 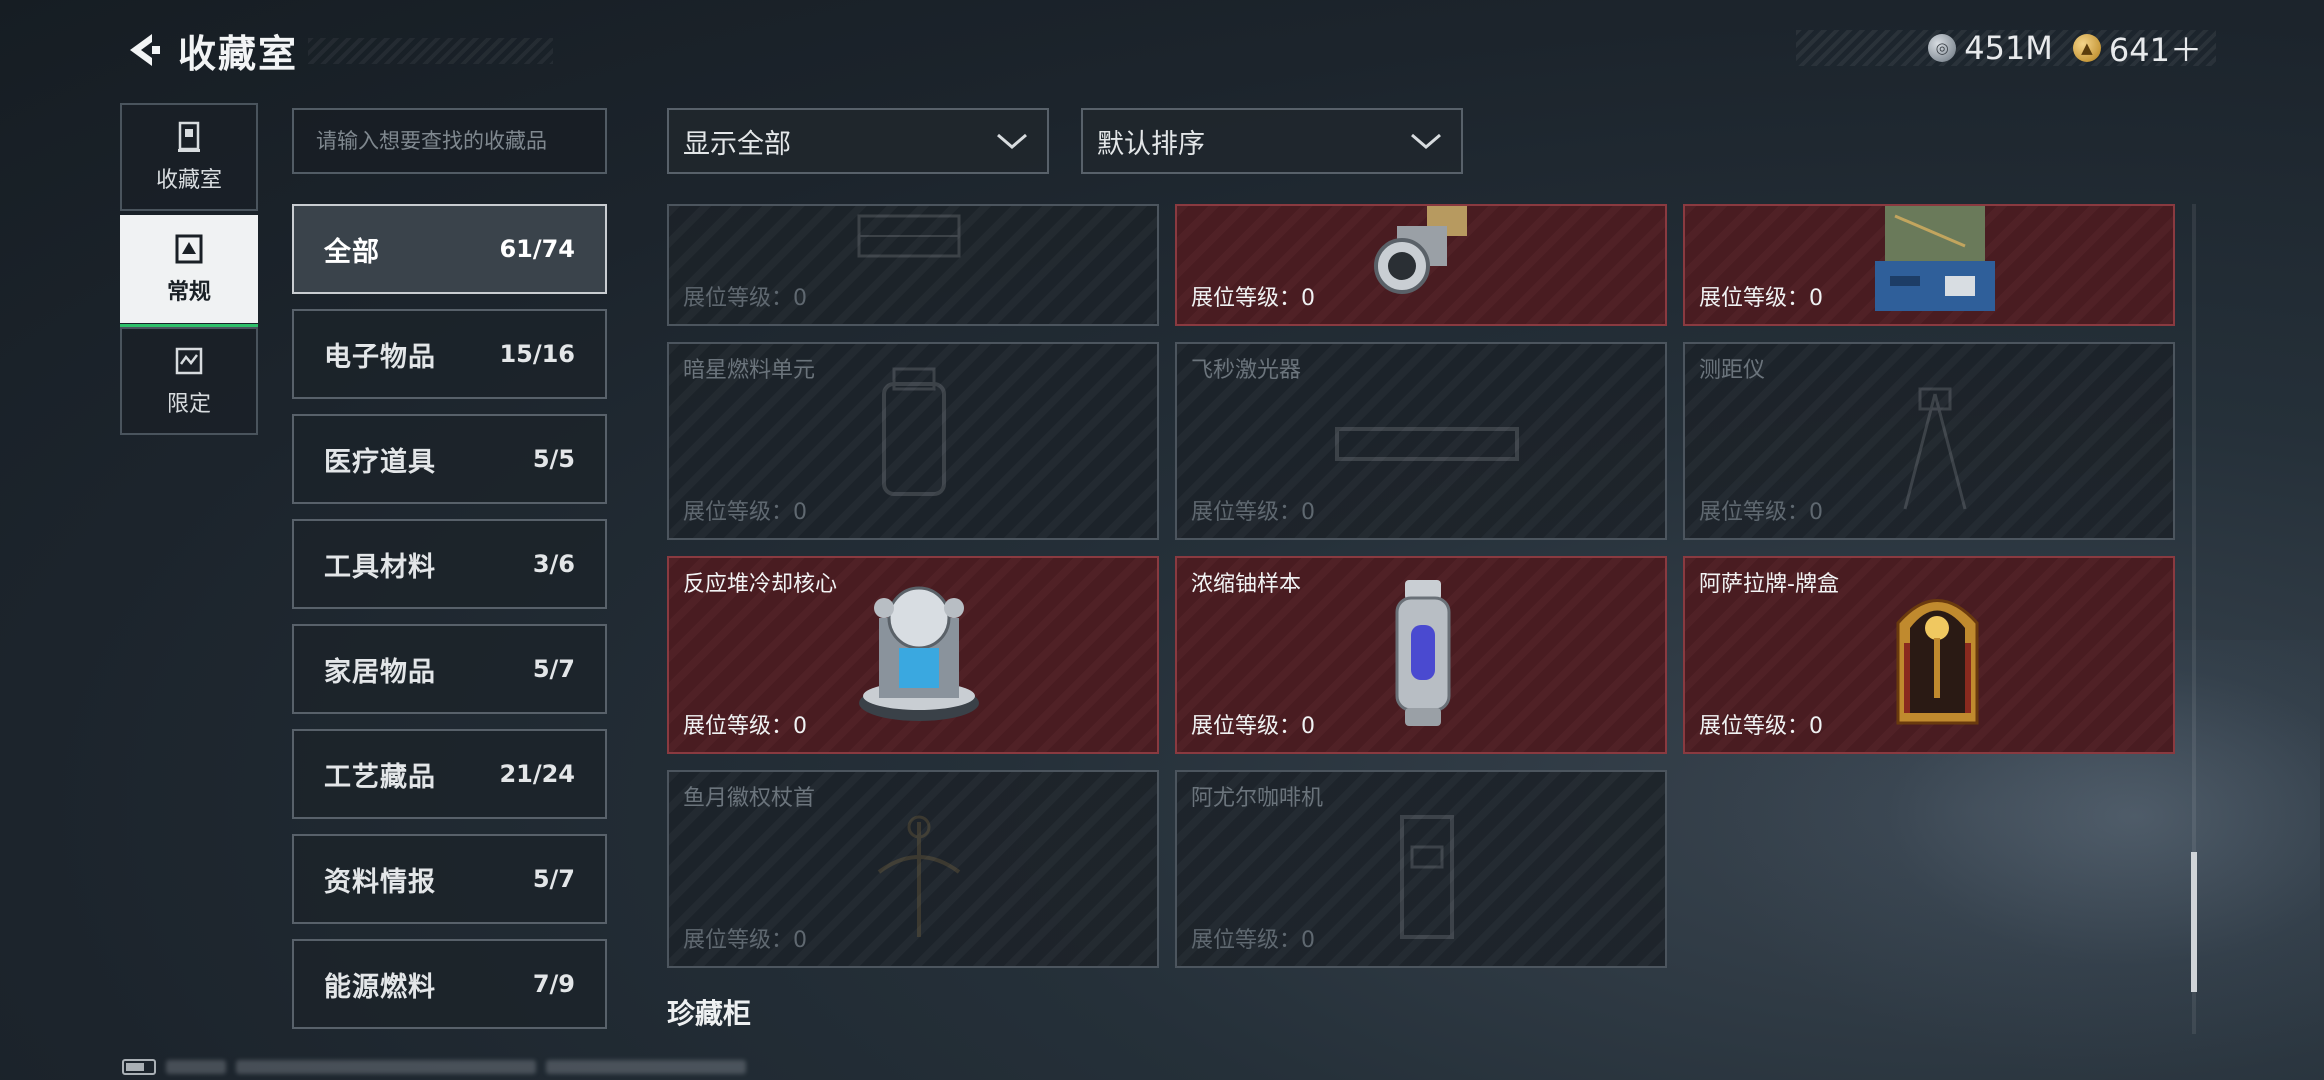 What do you see at coordinates (449, 774) in the screenshot?
I see `category-crafts: 工艺藏品 21/24` at bounding box center [449, 774].